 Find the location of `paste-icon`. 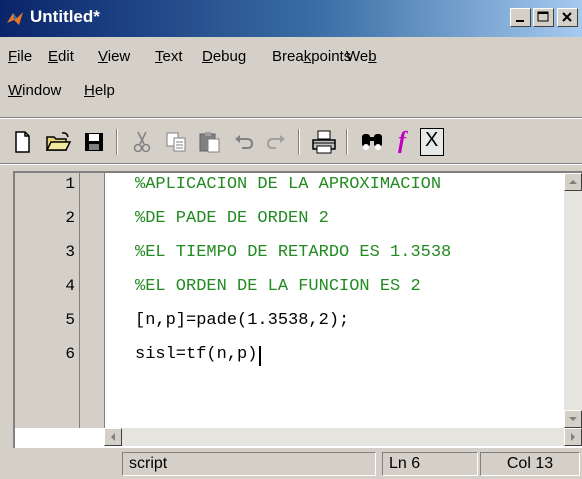

paste-icon is located at coordinates (209, 142).